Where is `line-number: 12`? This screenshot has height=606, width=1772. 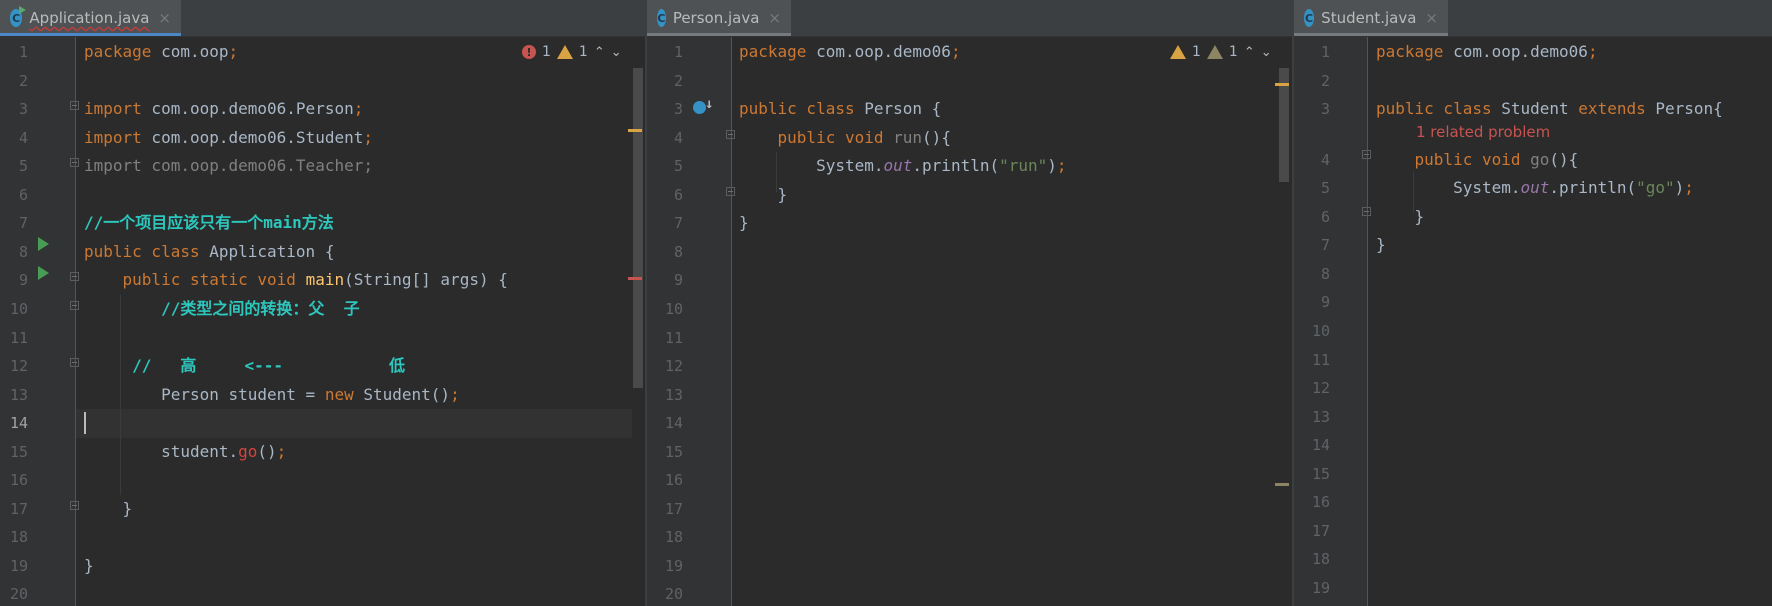
line-number: 12 is located at coordinates (673, 366).